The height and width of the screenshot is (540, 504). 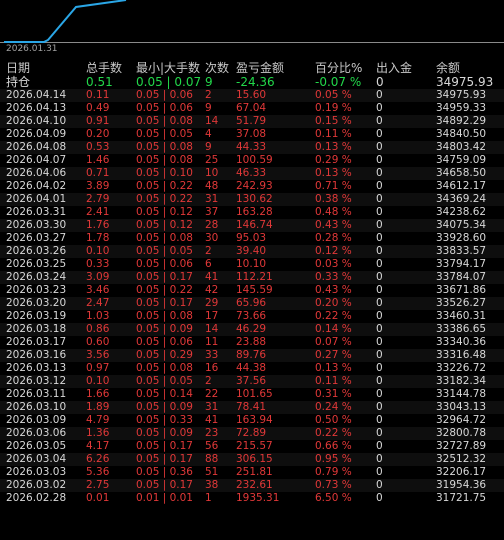 I want to click on row-pnl: 130.62, so click(x=254, y=199).